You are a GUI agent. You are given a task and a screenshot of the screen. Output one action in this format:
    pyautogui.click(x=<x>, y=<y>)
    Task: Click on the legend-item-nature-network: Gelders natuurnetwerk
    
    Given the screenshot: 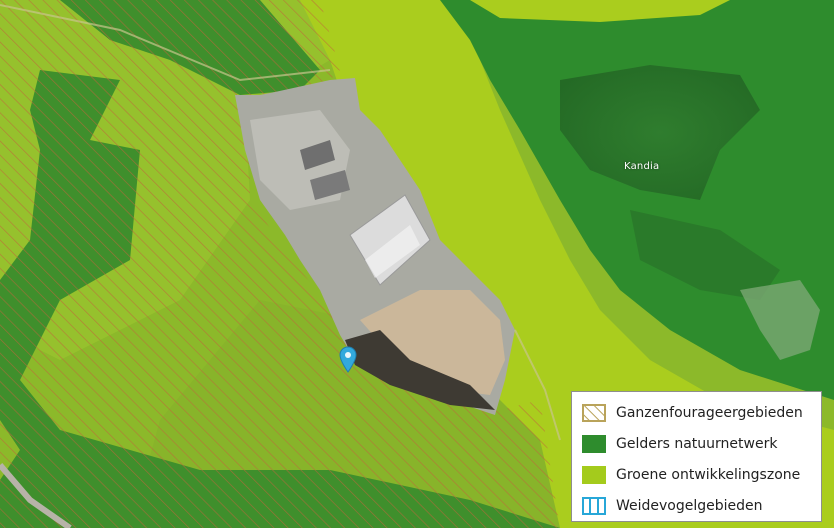 What is the action you would take?
    pyautogui.click(x=697, y=443)
    